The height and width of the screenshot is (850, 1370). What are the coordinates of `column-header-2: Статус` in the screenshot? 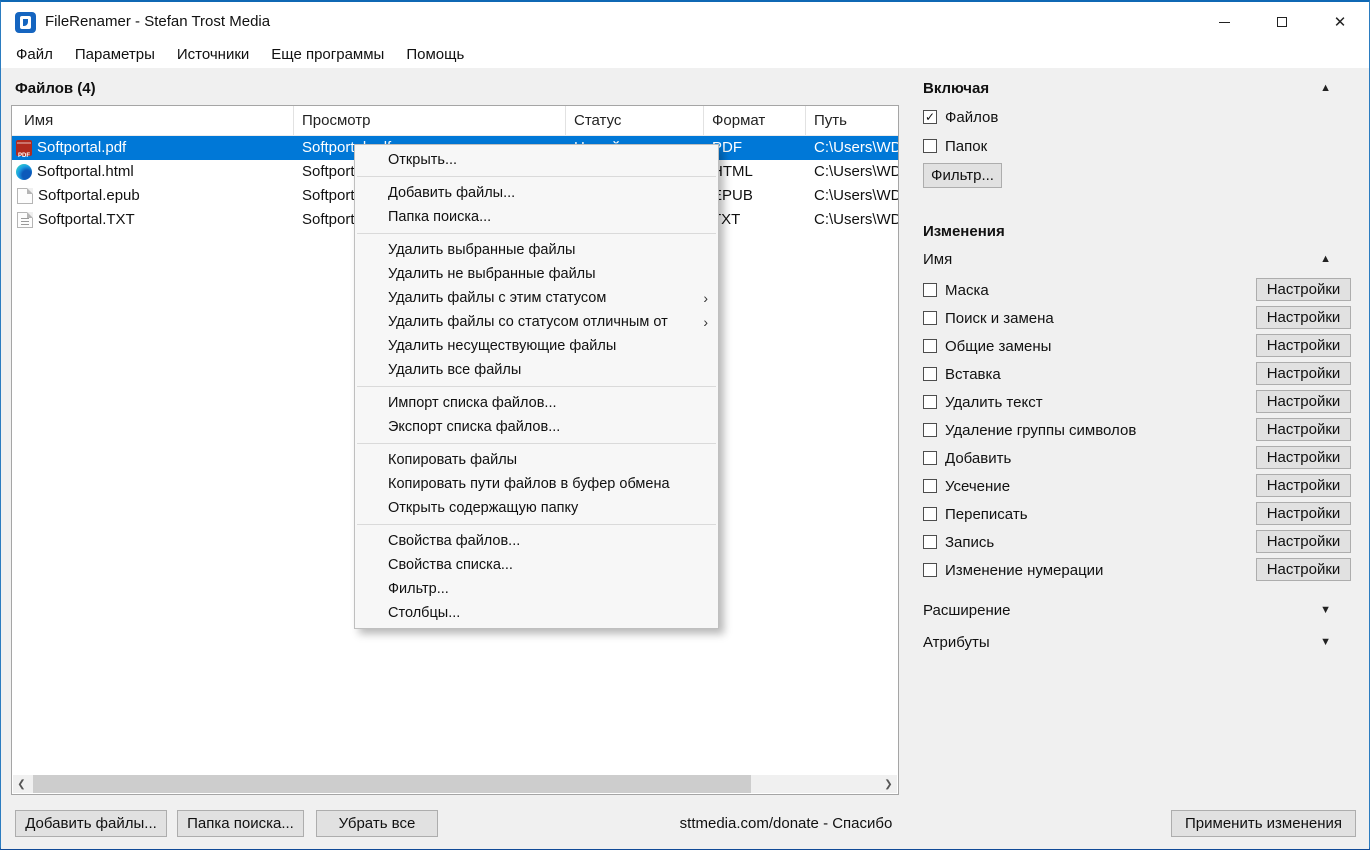 It's located at (635, 120).